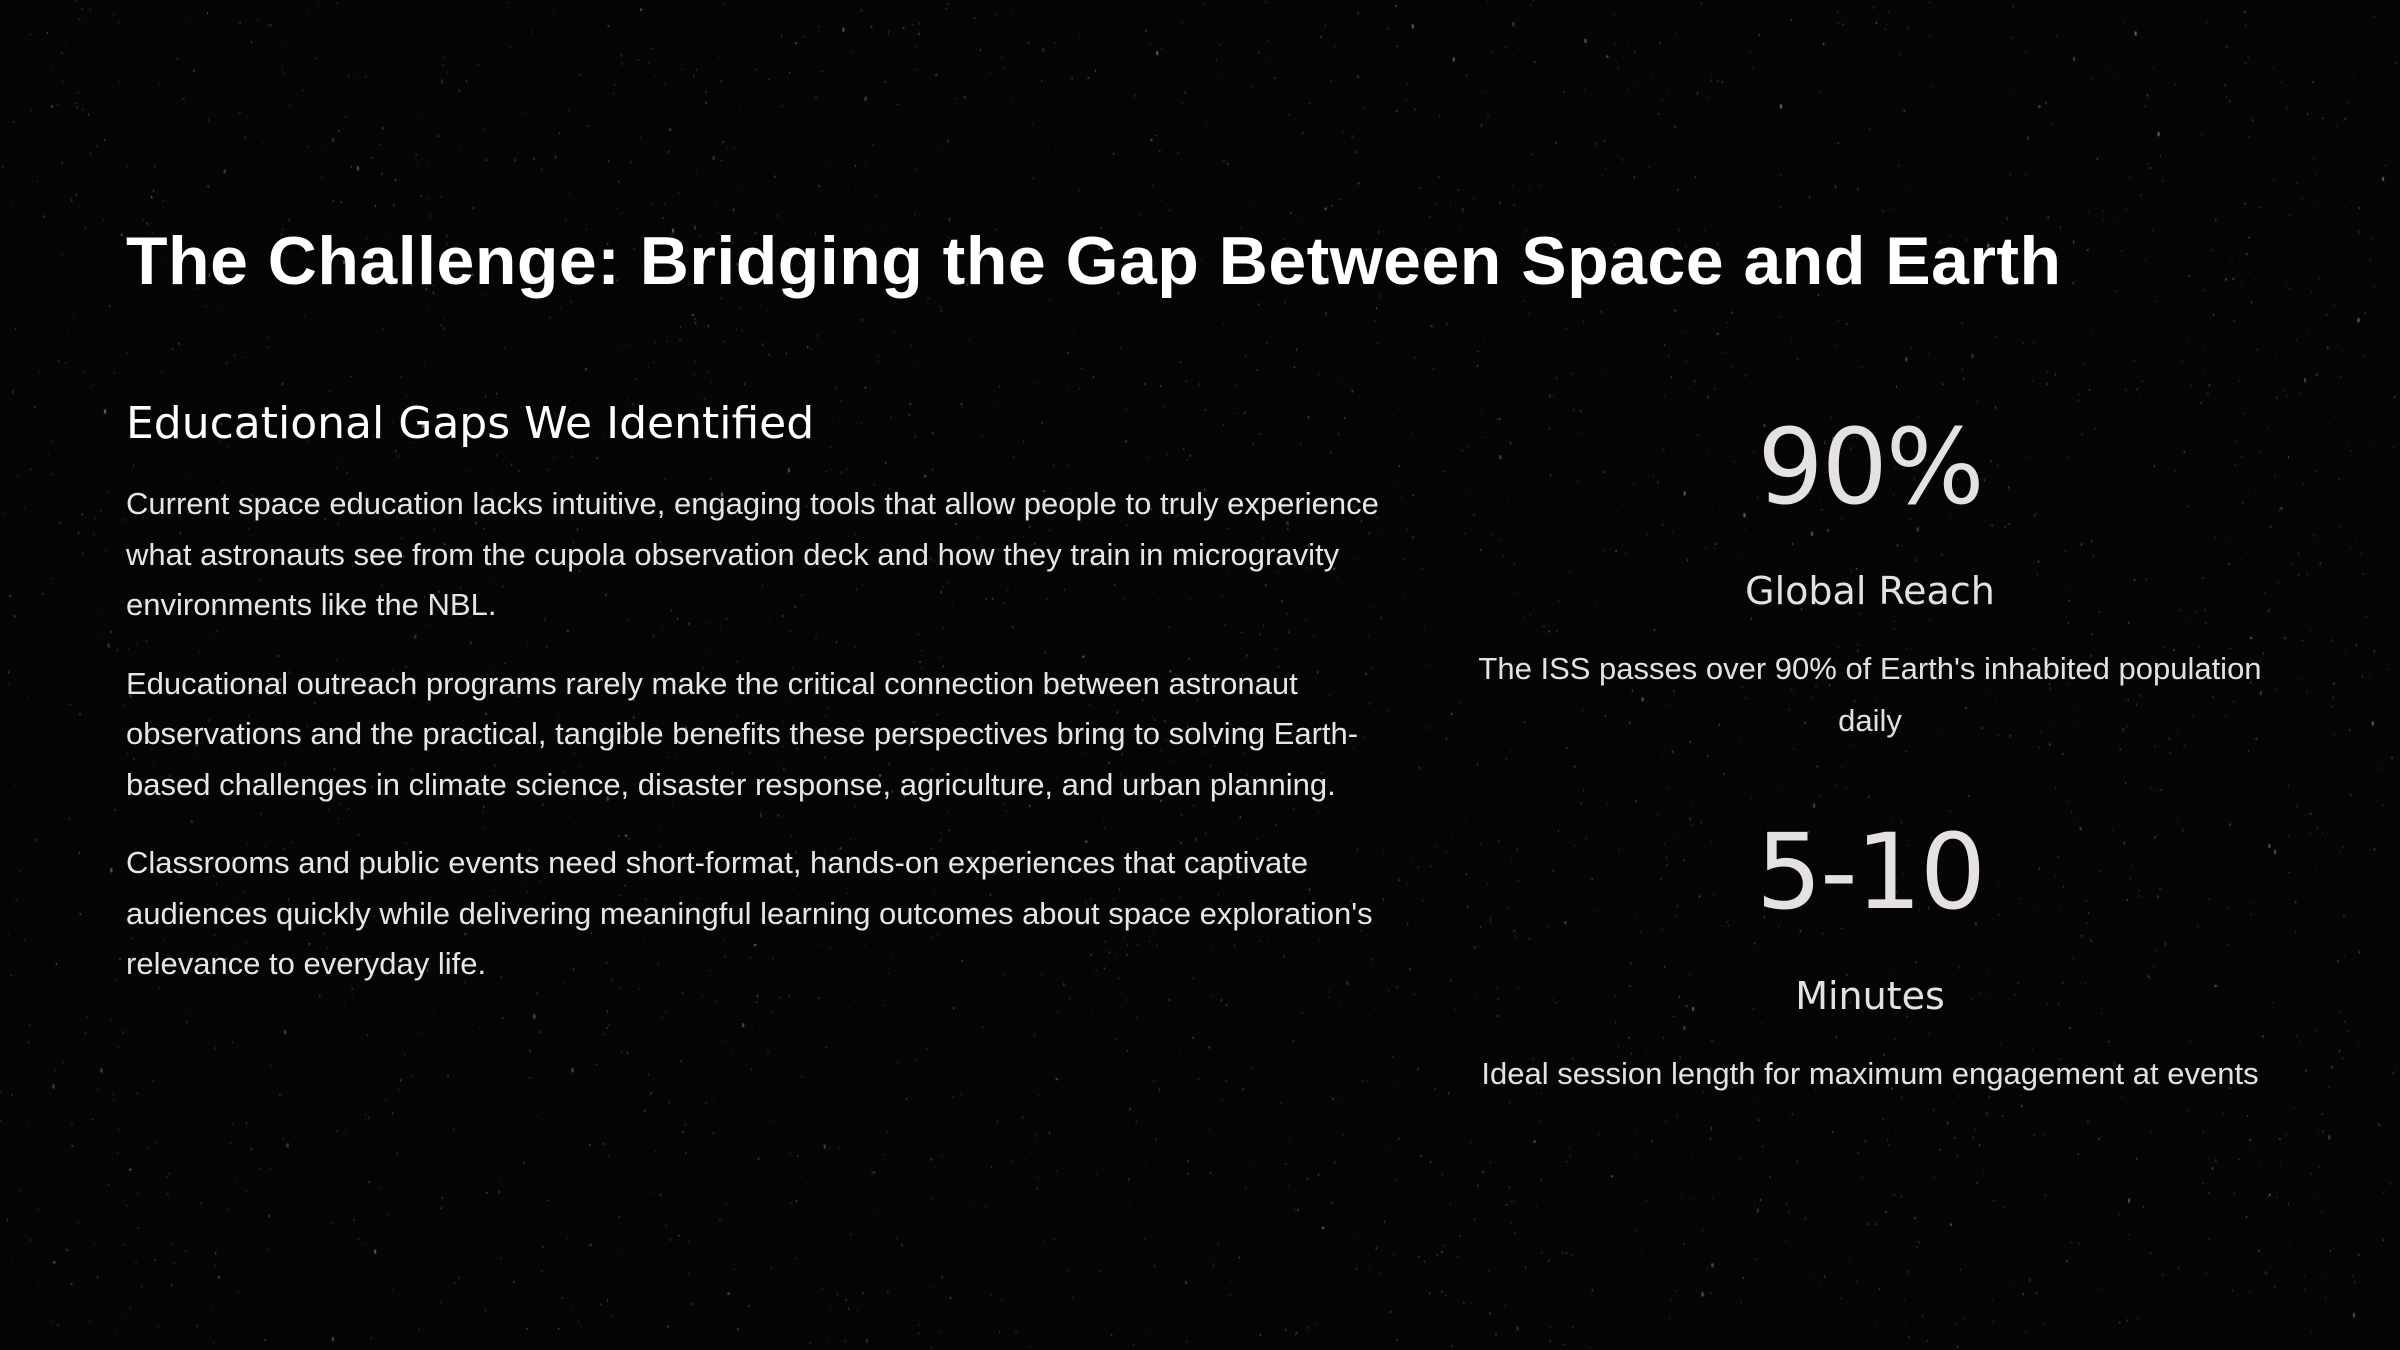  What do you see at coordinates (1870, 591) in the screenshot?
I see `stat-label: Global Reach` at bounding box center [1870, 591].